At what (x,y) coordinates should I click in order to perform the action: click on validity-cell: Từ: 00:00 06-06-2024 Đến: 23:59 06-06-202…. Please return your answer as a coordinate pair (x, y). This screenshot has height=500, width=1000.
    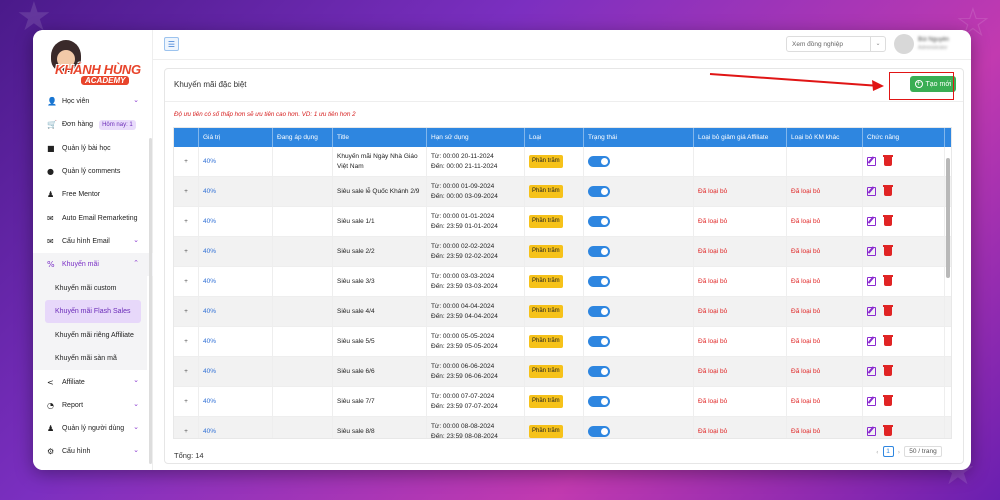
    Looking at the image, I should click on (476, 371).